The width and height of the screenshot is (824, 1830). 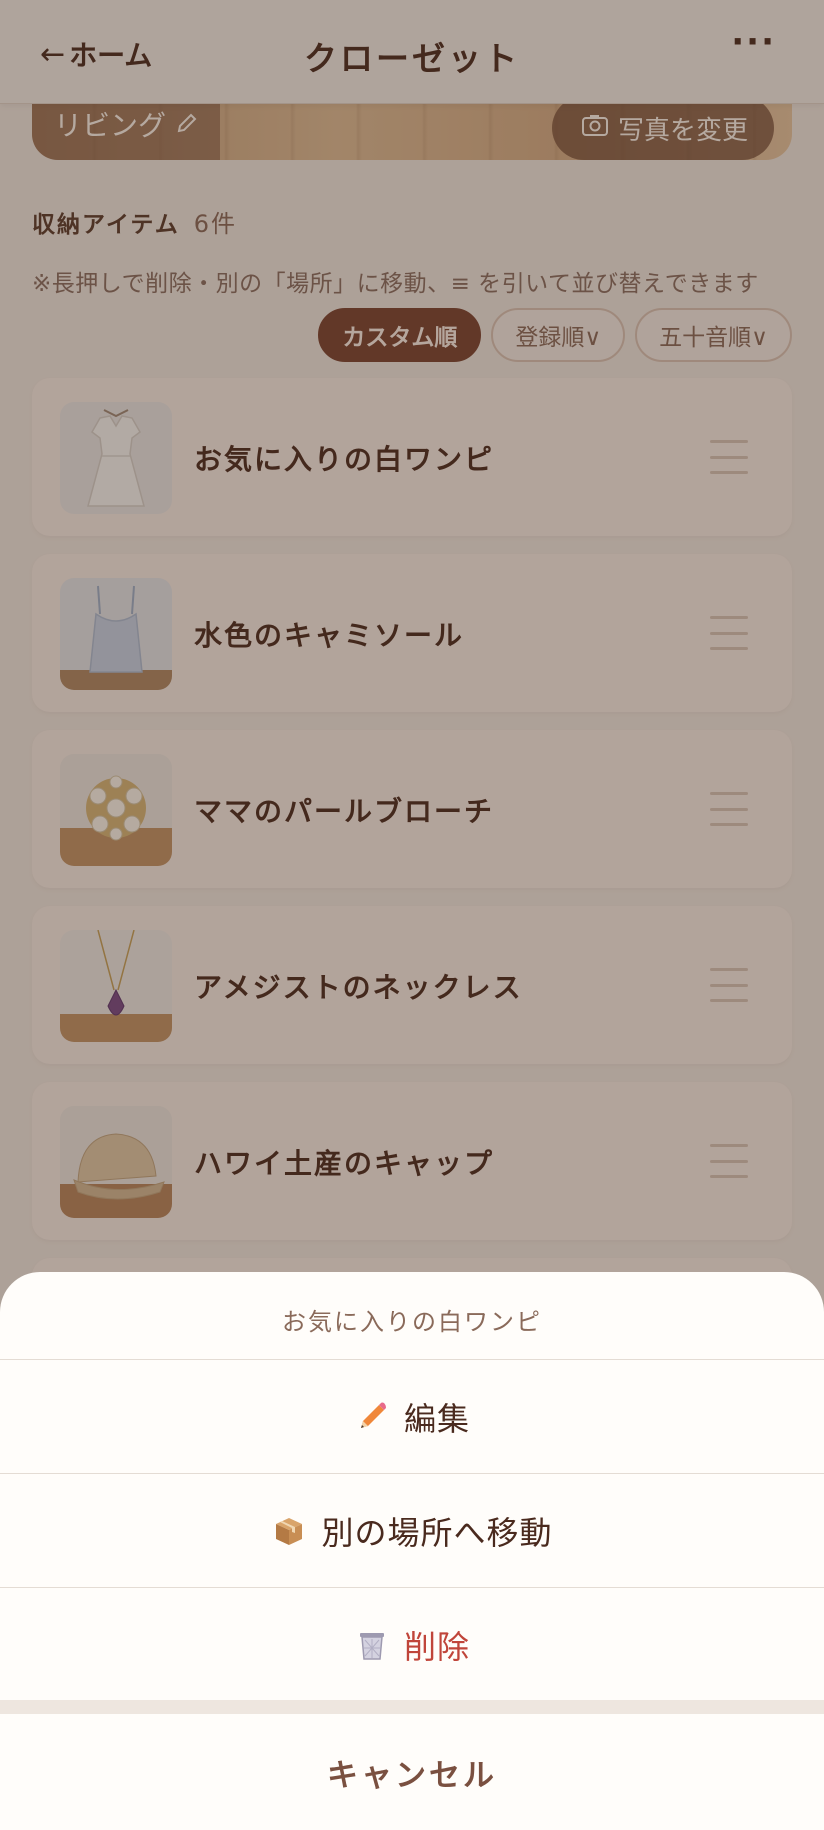 What do you see at coordinates (436, 1646) in the screenshot?
I see `delete-option-label: 削除` at bounding box center [436, 1646].